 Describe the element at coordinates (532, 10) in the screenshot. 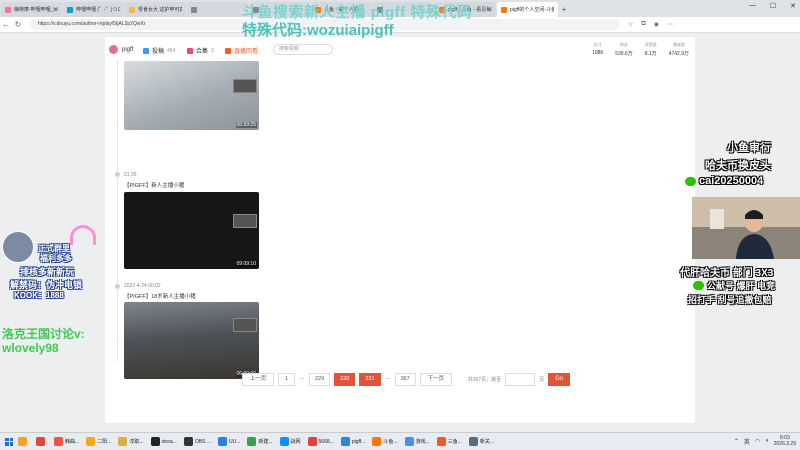

I see `tab-title: pigff的个人空间-斗鱼视` at that location.